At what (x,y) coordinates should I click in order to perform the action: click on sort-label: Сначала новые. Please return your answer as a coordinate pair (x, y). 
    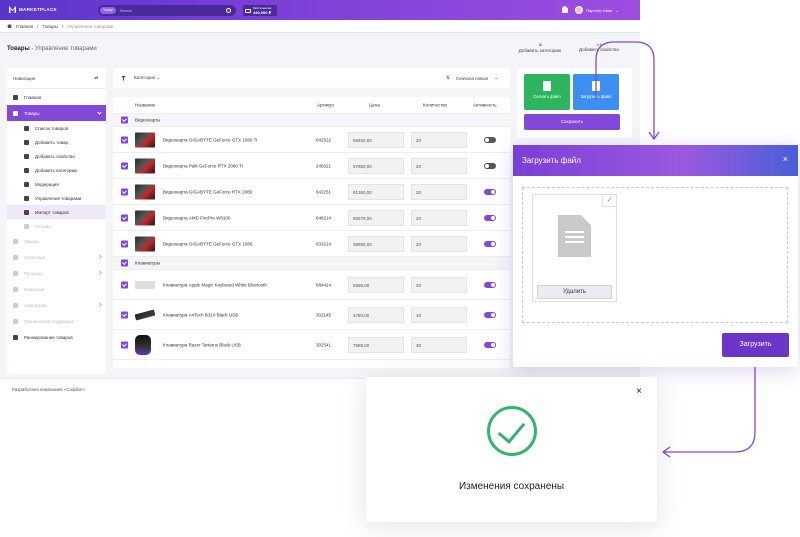
    Looking at the image, I should click on (472, 78).